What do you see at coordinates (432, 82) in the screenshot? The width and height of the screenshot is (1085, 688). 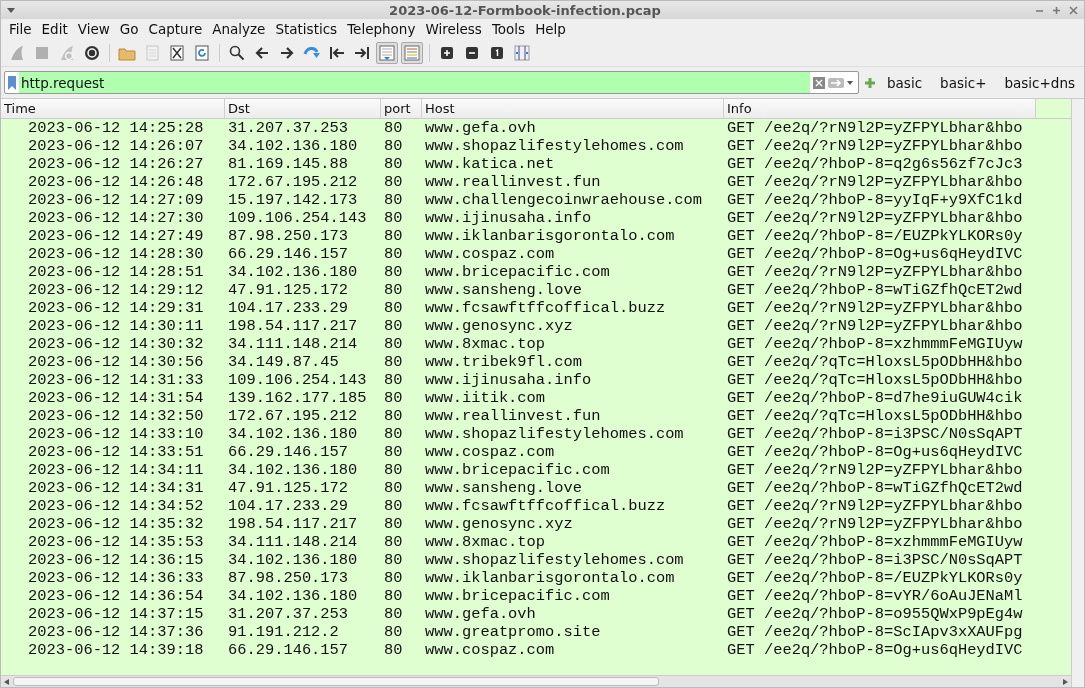 I see `display-filter-field: http.request` at bounding box center [432, 82].